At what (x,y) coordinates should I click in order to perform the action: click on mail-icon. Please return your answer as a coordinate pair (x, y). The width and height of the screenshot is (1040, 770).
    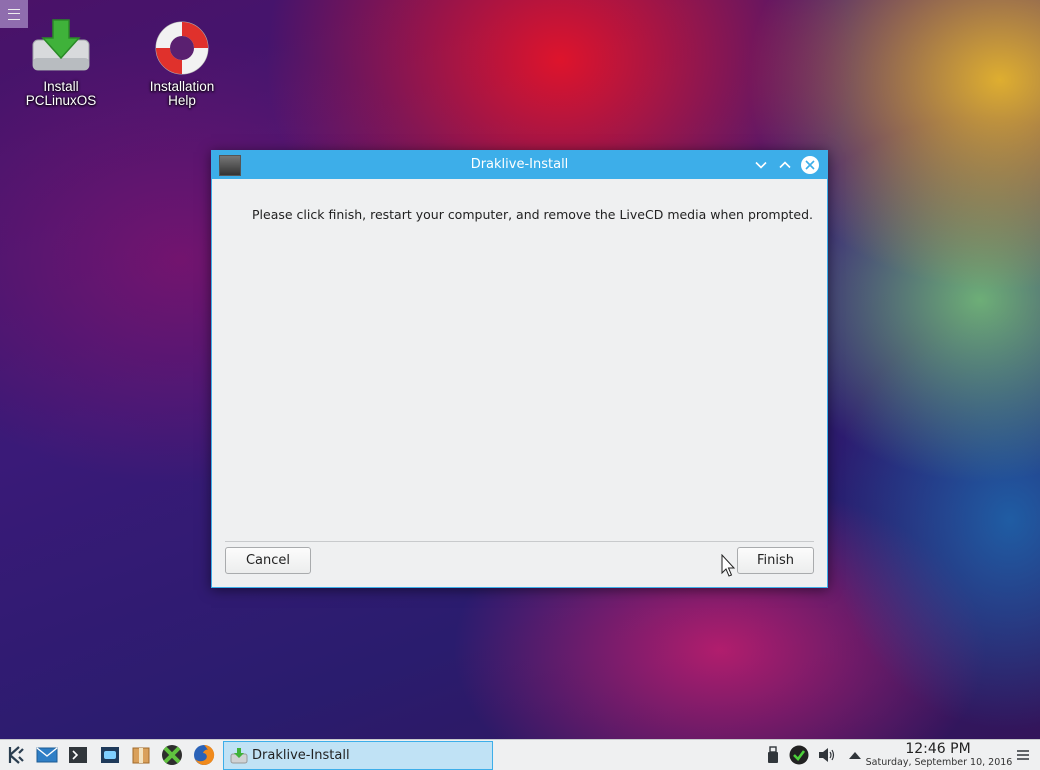
    Looking at the image, I should click on (47, 755).